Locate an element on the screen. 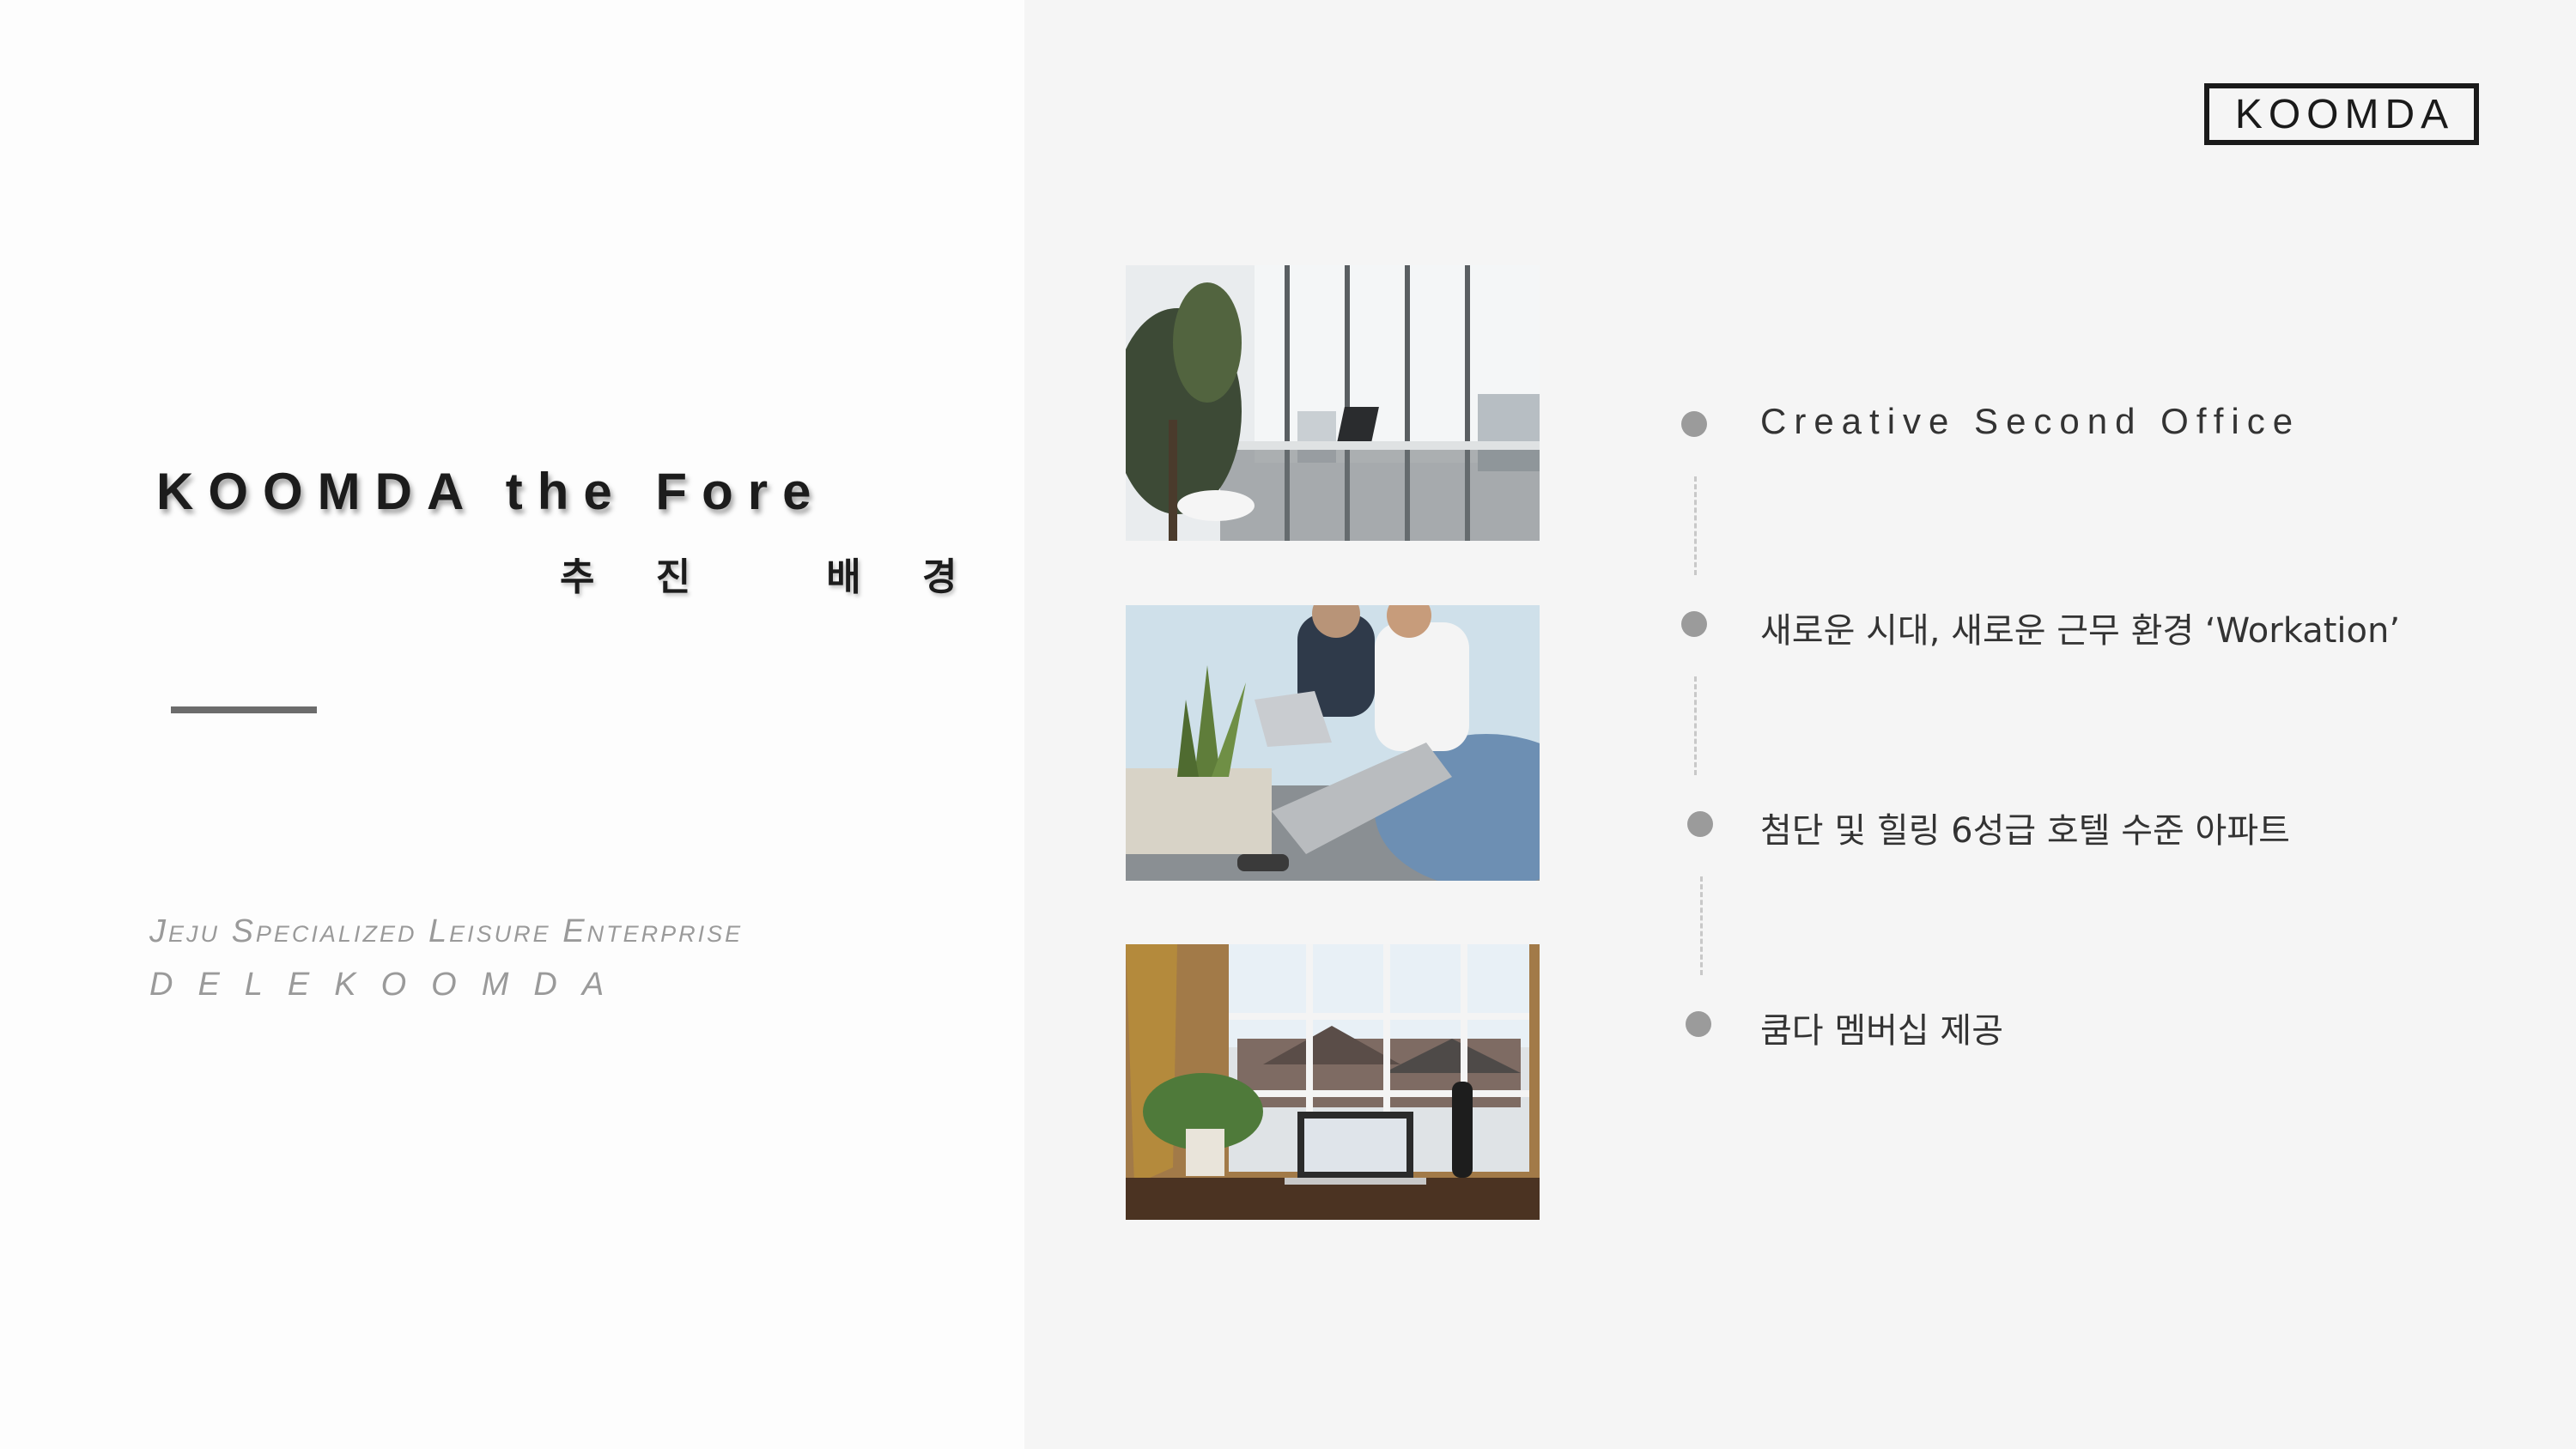  accent-divider is located at coordinates (244, 709).